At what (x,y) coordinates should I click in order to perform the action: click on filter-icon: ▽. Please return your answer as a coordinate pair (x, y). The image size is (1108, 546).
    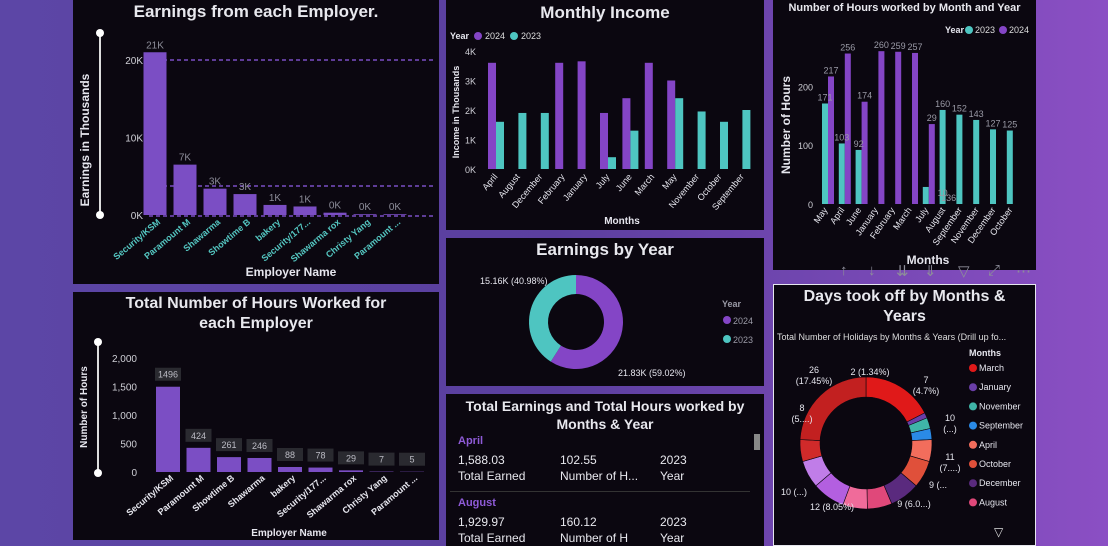
    Looking at the image, I should click on (964, 271).